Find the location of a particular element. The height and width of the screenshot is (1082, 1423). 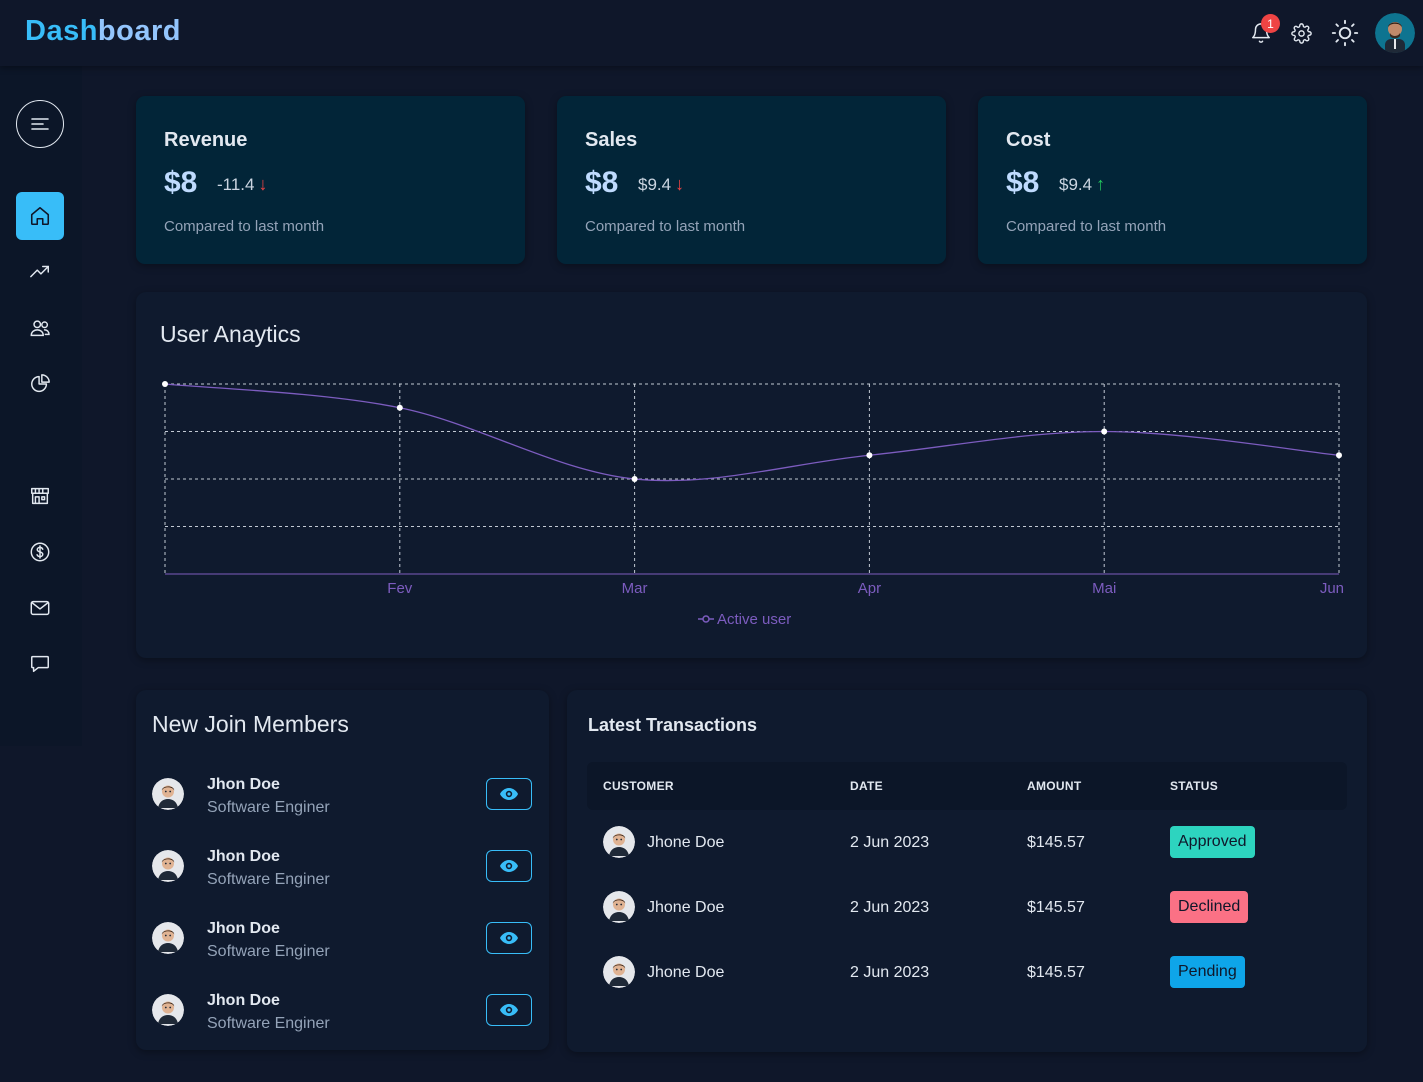

sidebar-item-reports is located at coordinates (40, 384).